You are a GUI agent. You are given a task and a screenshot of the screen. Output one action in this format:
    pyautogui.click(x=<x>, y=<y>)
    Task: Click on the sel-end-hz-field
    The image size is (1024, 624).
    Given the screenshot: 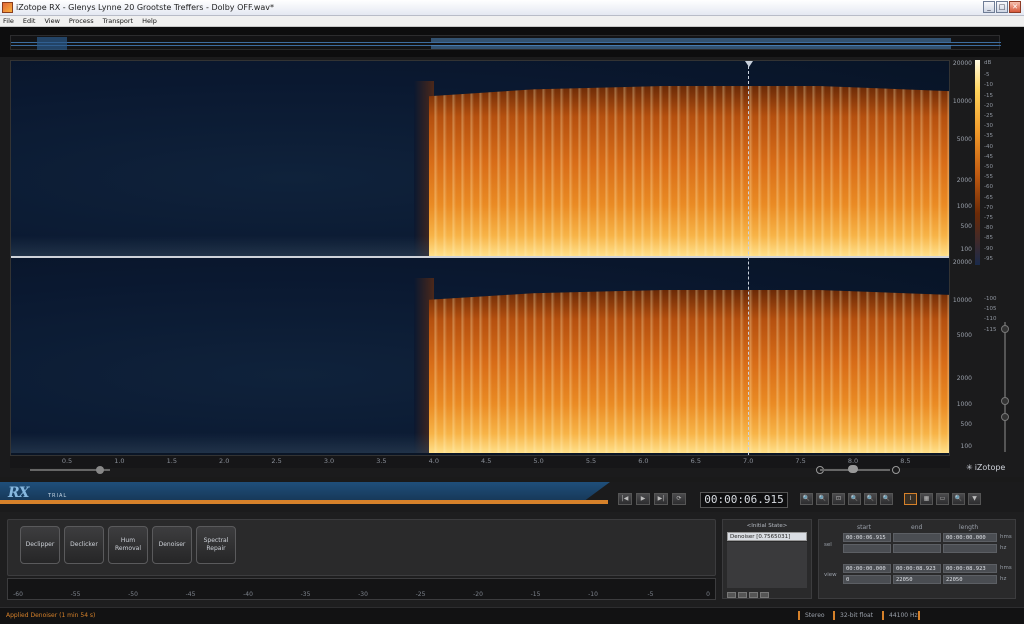 What is the action you would take?
    pyautogui.click(x=917, y=548)
    